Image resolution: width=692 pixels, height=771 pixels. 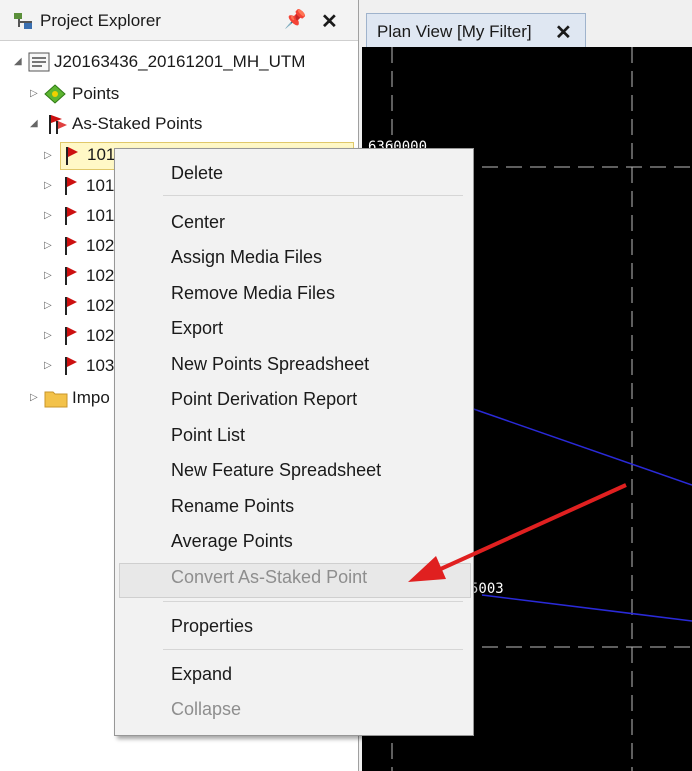 I want to click on points-icon, so click(x=55, y=94).